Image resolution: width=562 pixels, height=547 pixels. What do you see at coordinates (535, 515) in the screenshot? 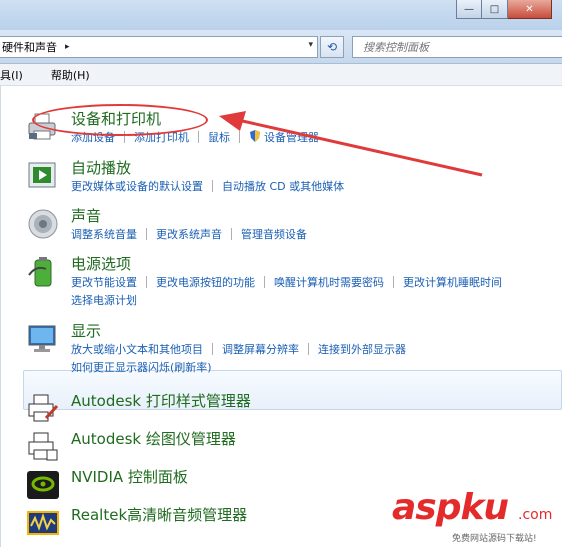
I see `watermark-suffix: .com` at bounding box center [535, 515].